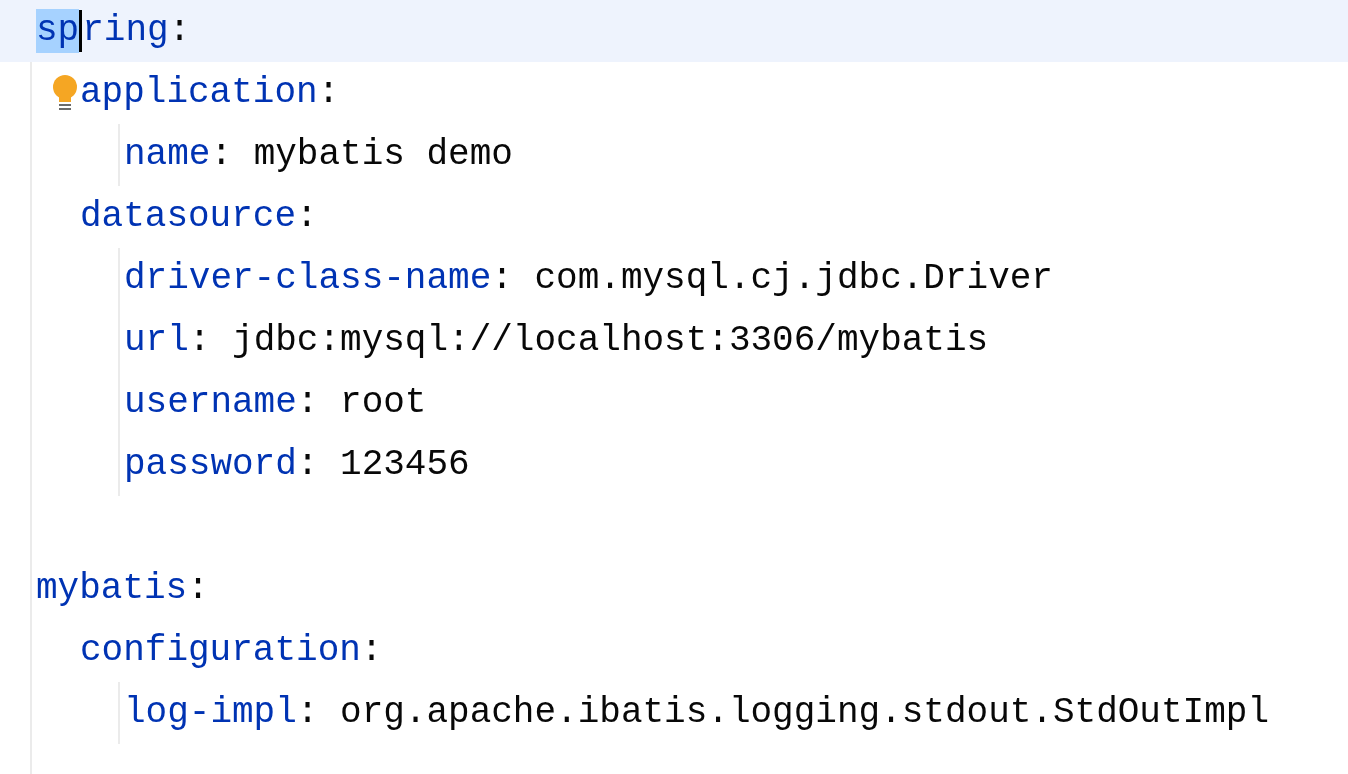  I want to click on text-caret, so click(81, 31).